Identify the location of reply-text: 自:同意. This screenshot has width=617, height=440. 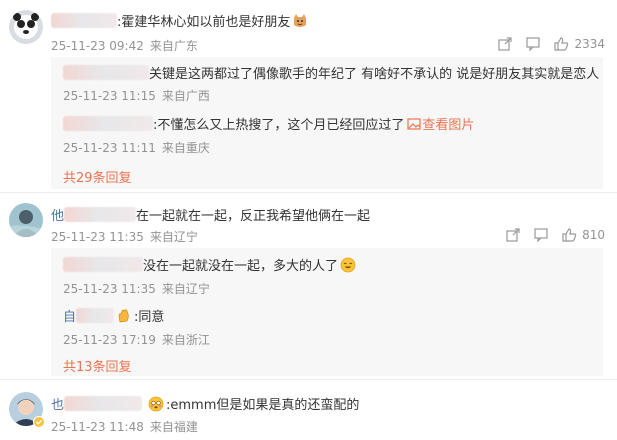
(114, 316).